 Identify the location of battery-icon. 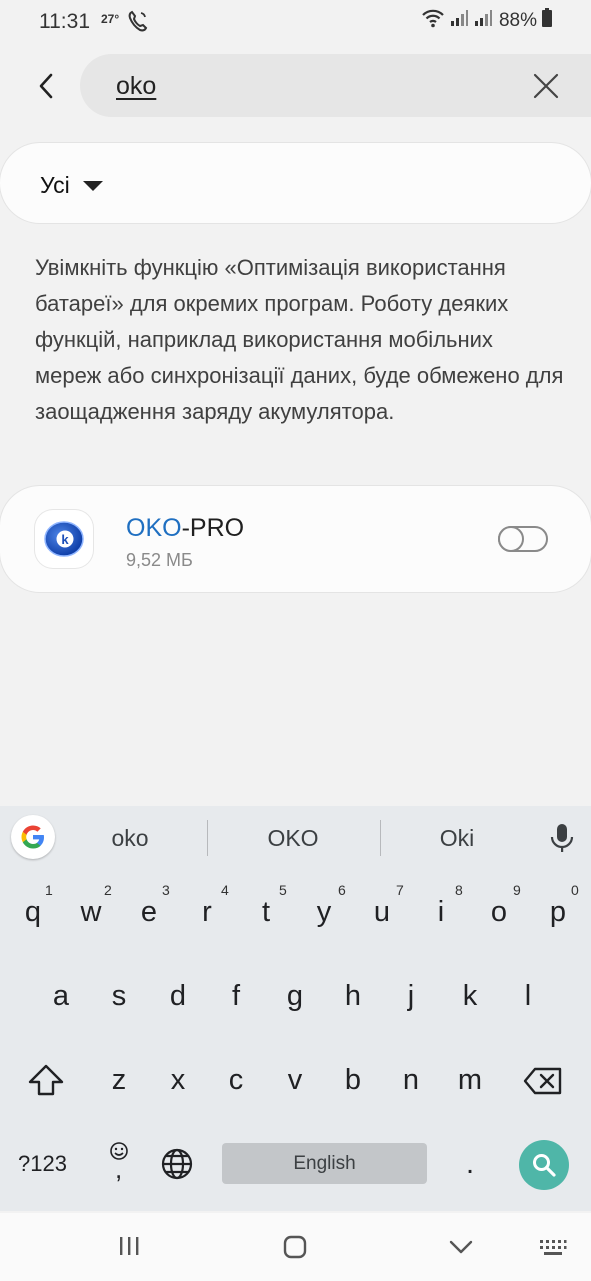
(547, 20).